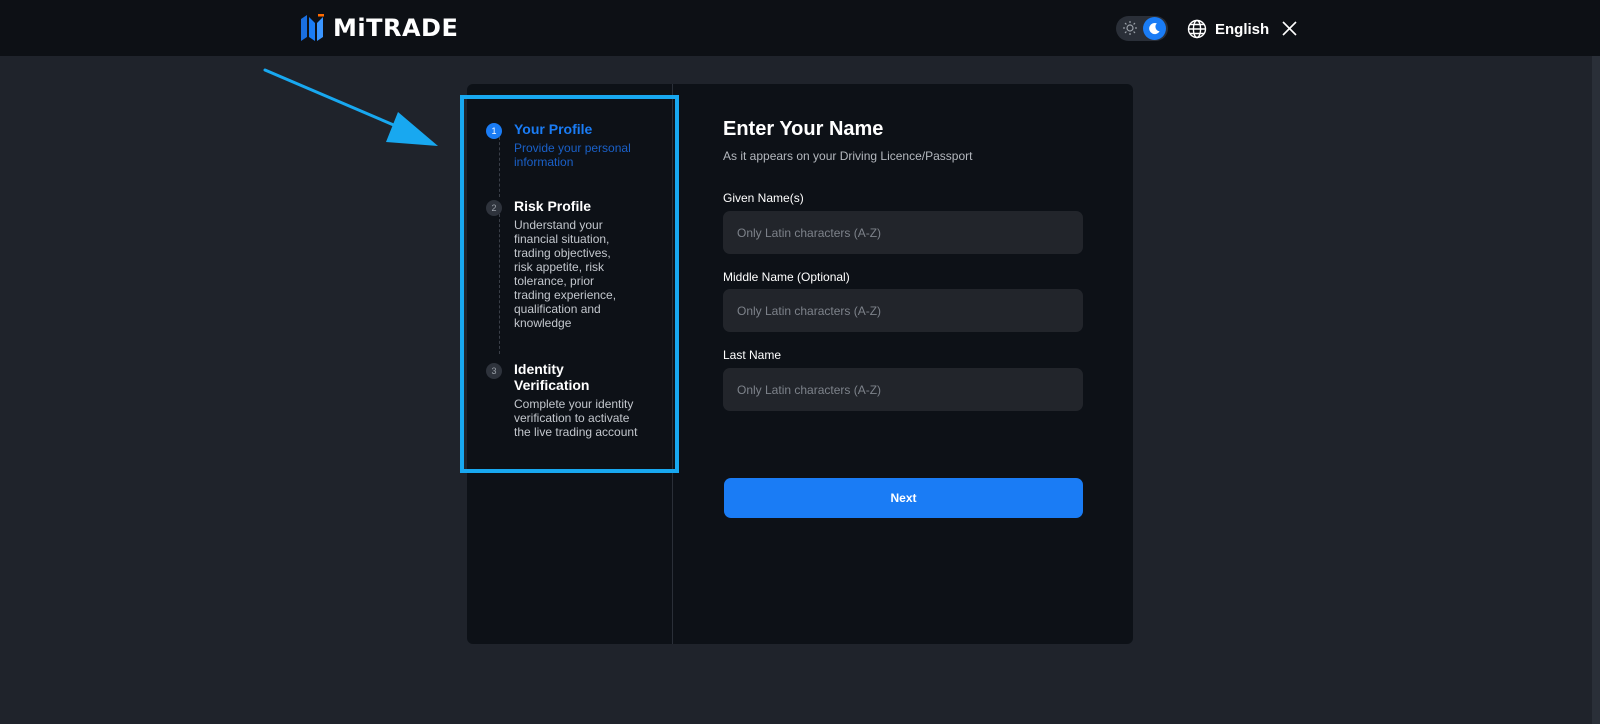 The image size is (1600, 724). I want to click on annotation-arrow-icon, so click(350, 107).